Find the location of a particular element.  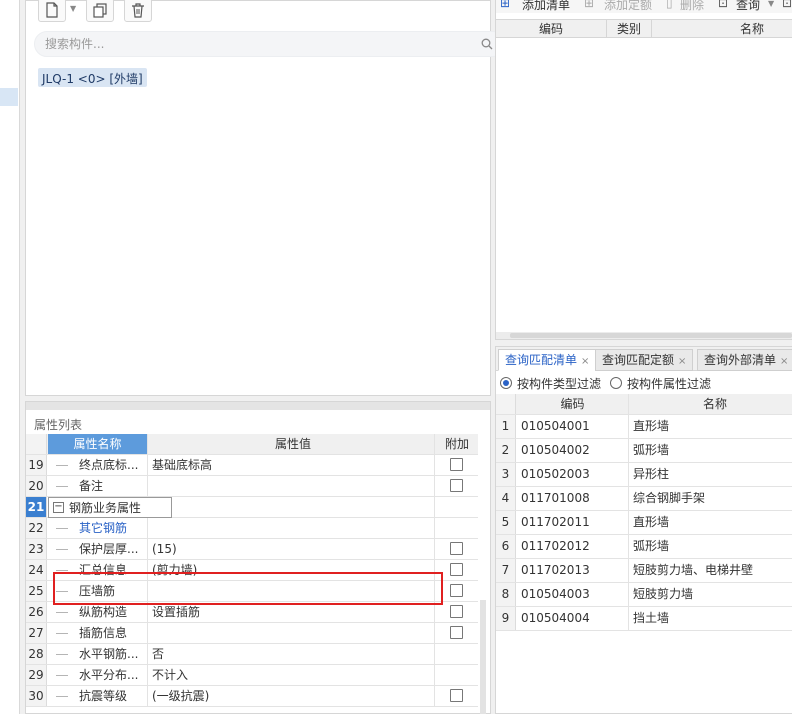

bill-code: 010502003 is located at coordinates (573, 474).